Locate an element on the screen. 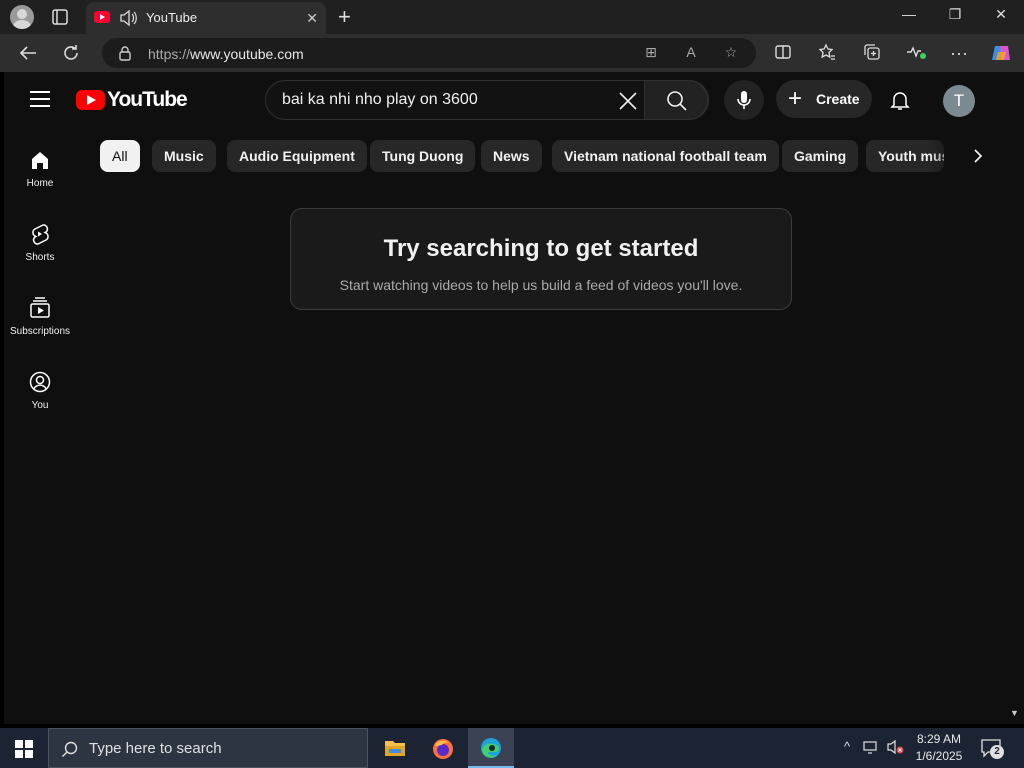 This screenshot has width=1024, height=768. edge-app is located at coordinates (491, 748).